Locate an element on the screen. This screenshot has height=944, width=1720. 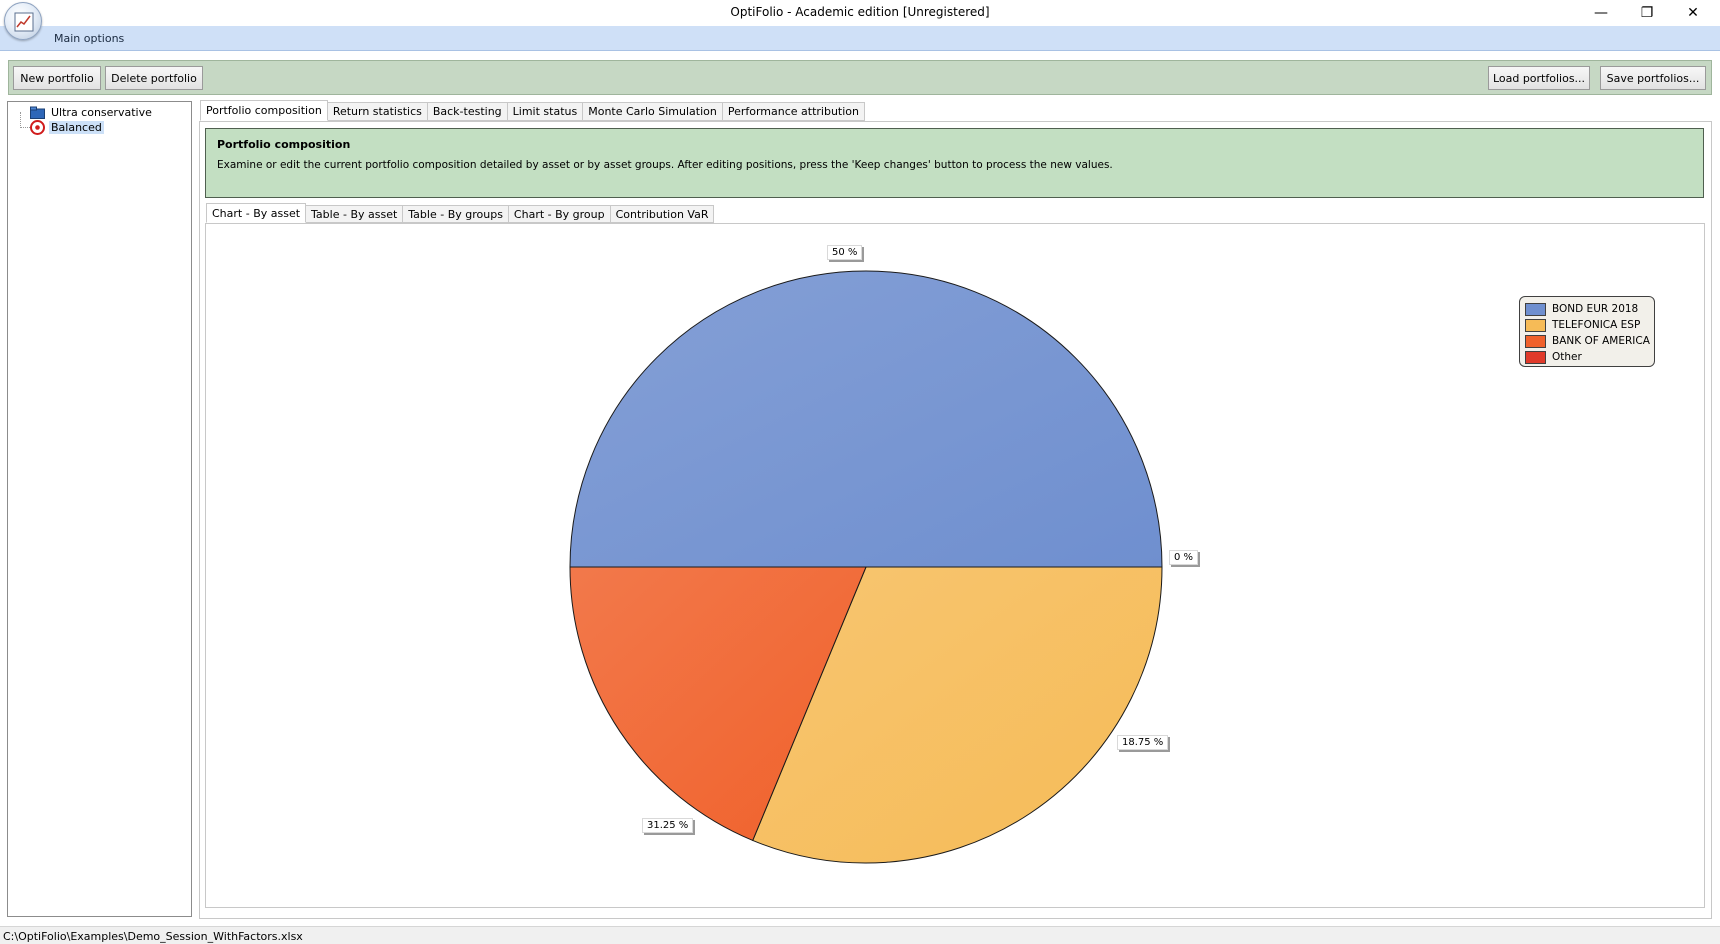
tab-monte-carlo-simulation: Monte Carlo Simulation is located at coordinates (653, 111).